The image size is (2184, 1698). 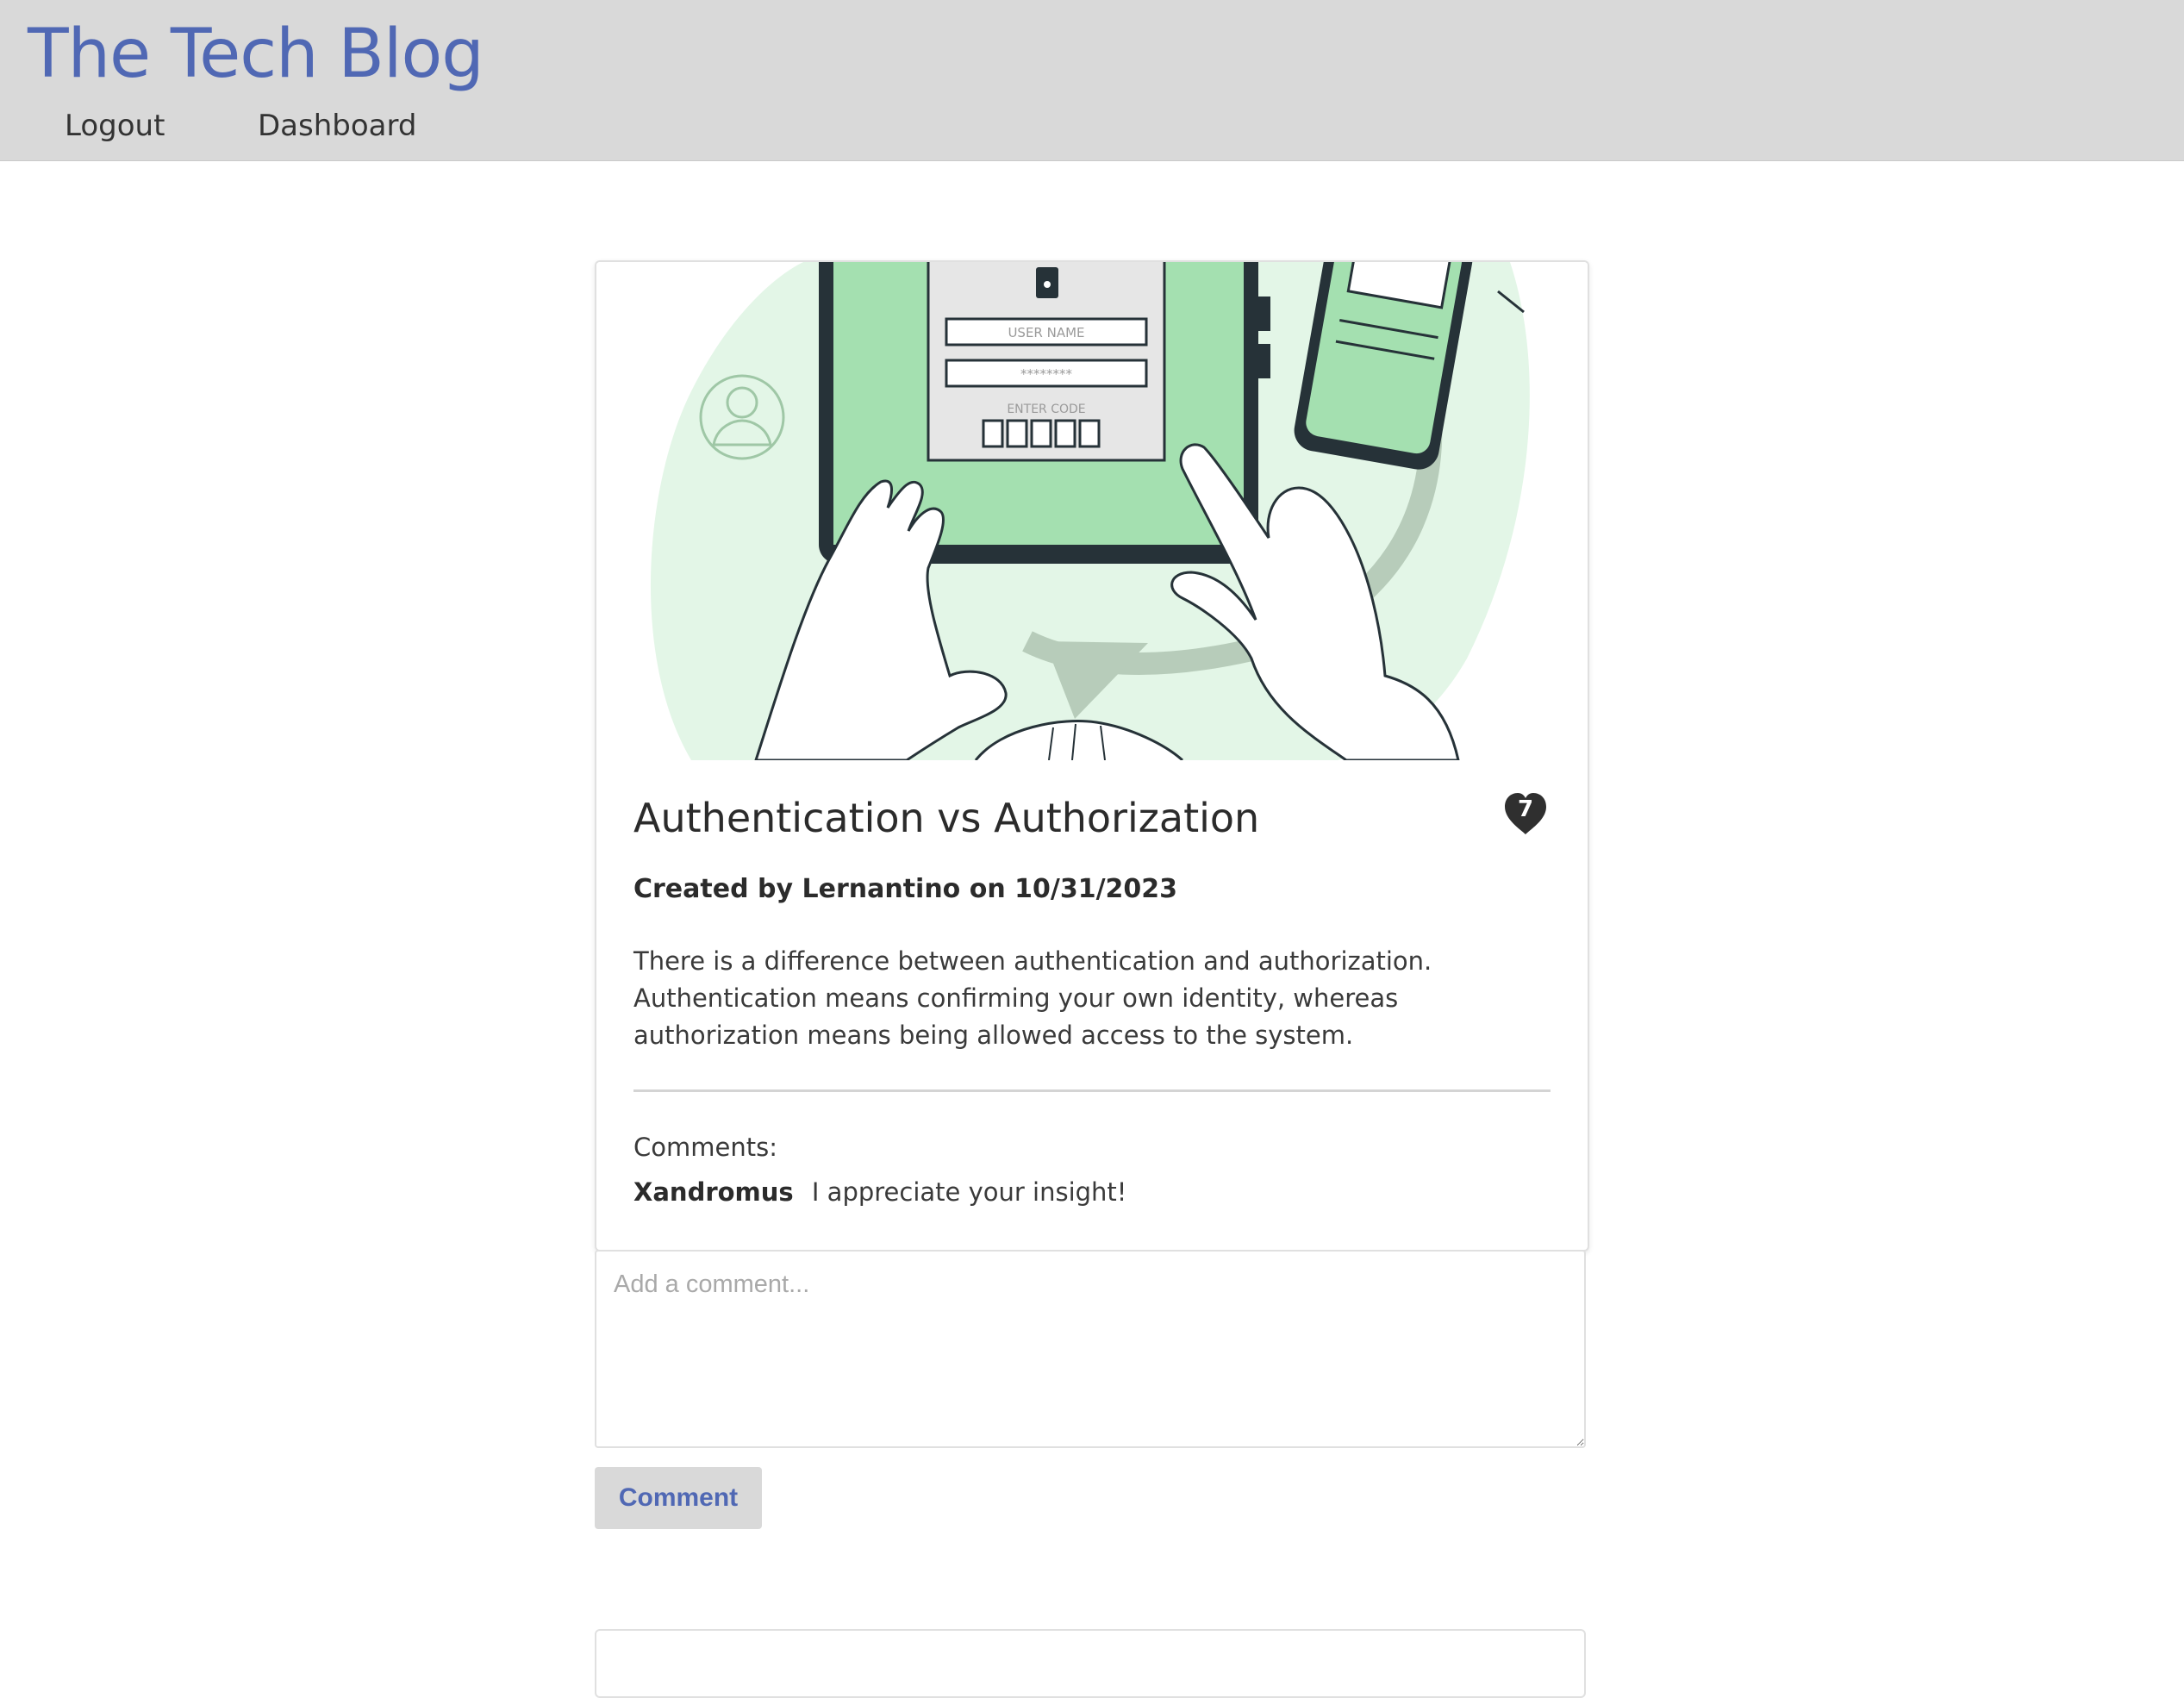 What do you see at coordinates (256, 54) in the screenshot?
I see `site-title: The Tech Blog` at bounding box center [256, 54].